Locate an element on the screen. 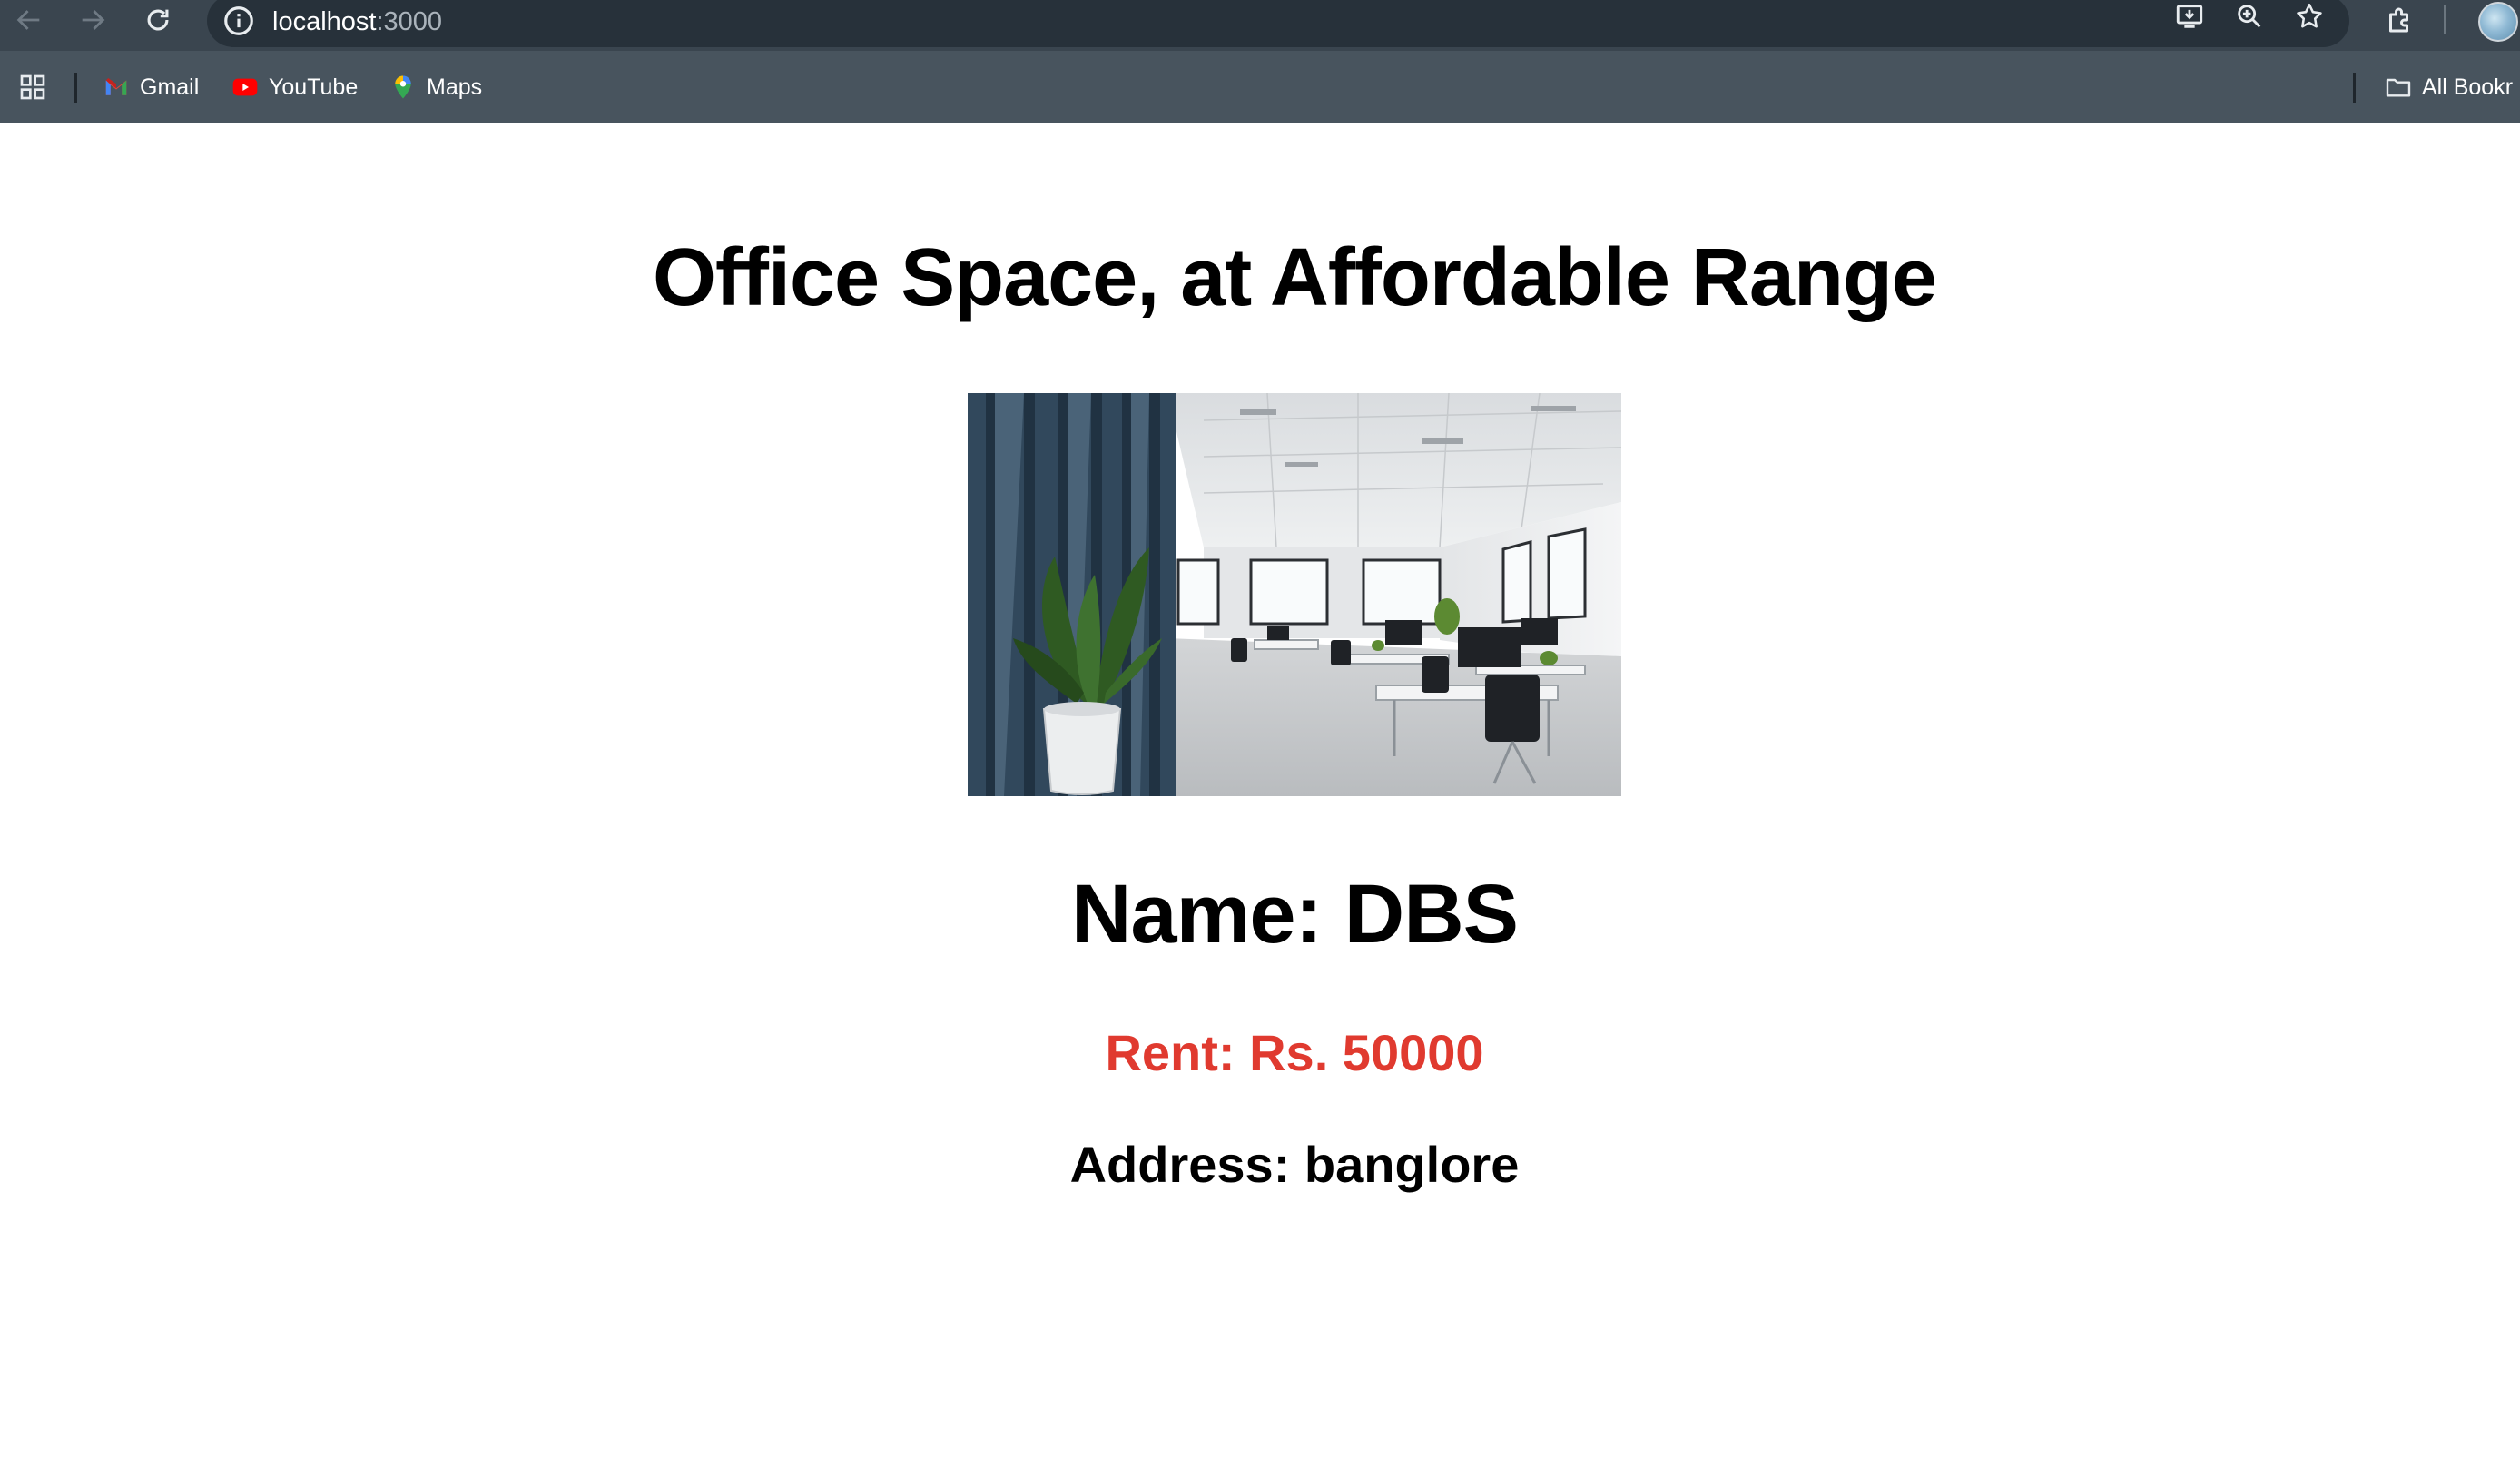 Image resolution: width=2520 pixels, height=1478 pixels. back-arrow-icon is located at coordinates (28, 20).